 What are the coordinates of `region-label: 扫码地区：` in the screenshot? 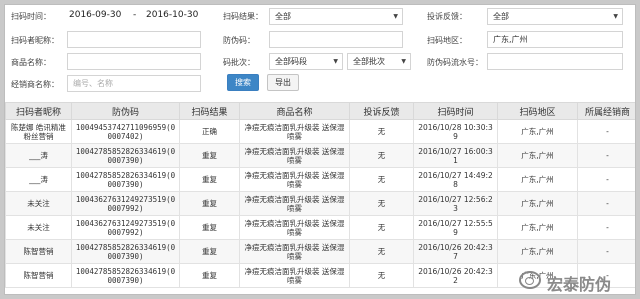 It's located at (447, 40).